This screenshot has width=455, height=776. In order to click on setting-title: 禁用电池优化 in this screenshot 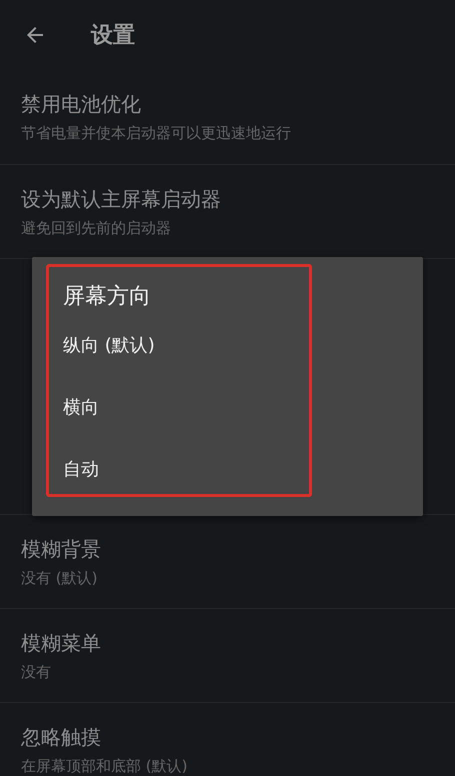, I will do `click(238, 104)`.